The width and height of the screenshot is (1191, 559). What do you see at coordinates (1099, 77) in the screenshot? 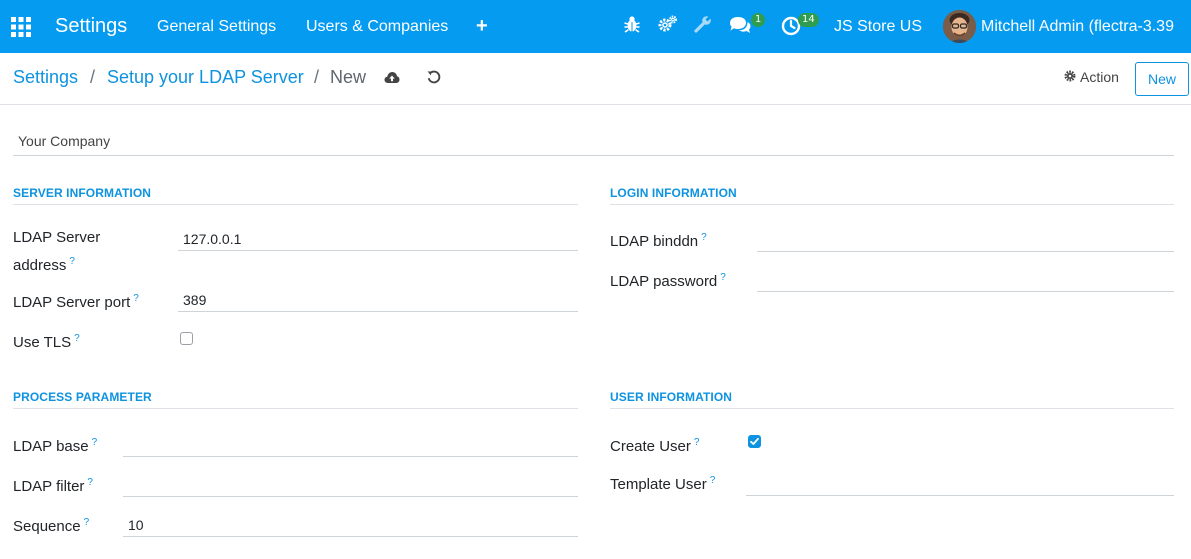
I see `action-label: Action` at bounding box center [1099, 77].